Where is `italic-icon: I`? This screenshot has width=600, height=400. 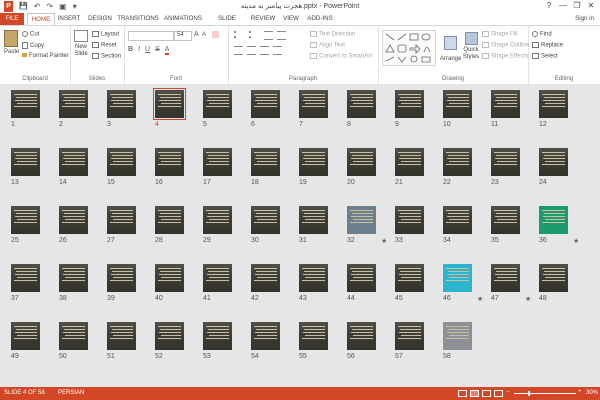
italic-icon: I is located at coordinates (139, 50).